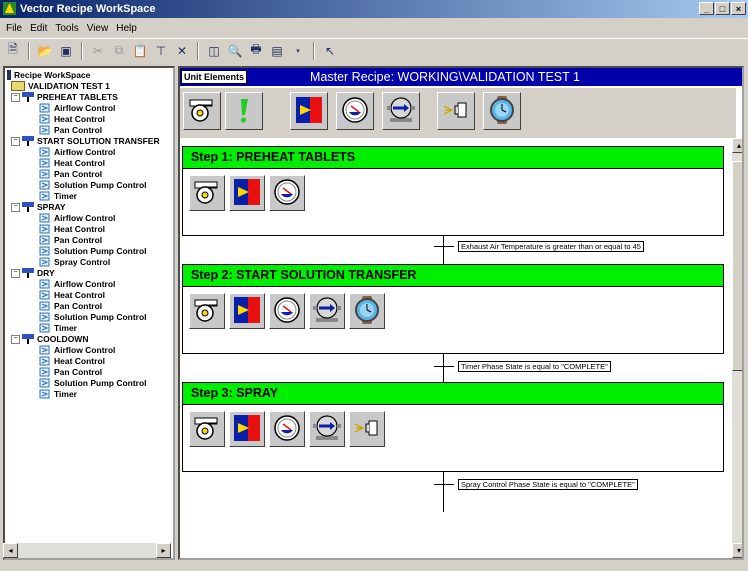 This screenshot has width=748, height=571. Describe the element at coordinates (722, 8) in the screenshot. I see `maximize-button: □` at that location.